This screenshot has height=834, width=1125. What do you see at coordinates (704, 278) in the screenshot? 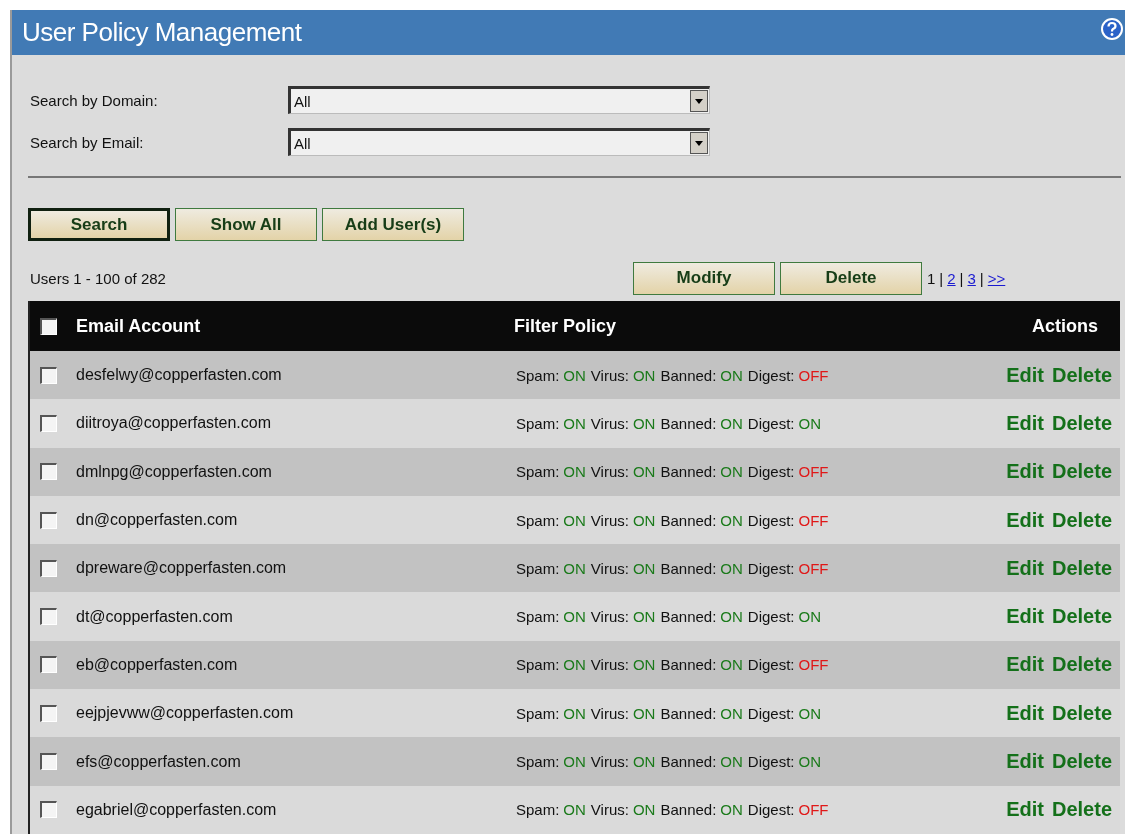
I see `bulk-action-button: Modify` at bounding box center [704, 278].